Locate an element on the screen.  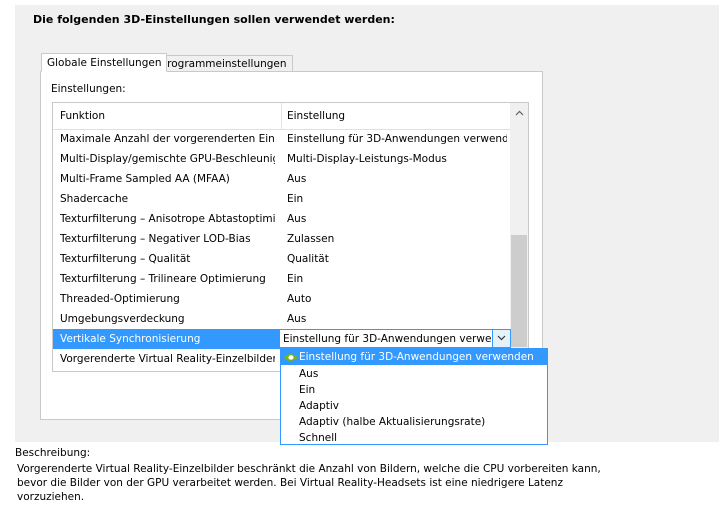
list-header: Funktion Einstellung is located at coordinates (281, 116).